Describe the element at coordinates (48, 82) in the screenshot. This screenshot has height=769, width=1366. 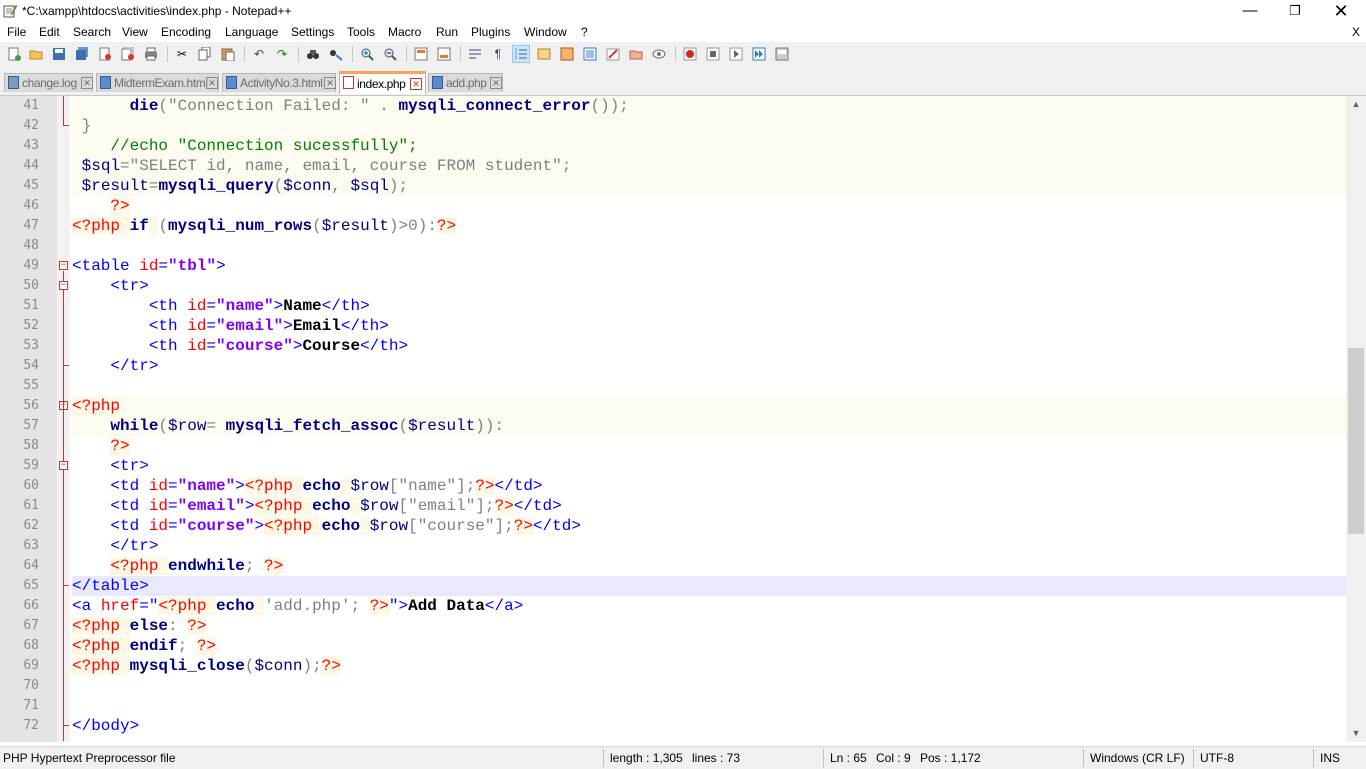
I see `tab-change-log: change.log ✕` at that location.